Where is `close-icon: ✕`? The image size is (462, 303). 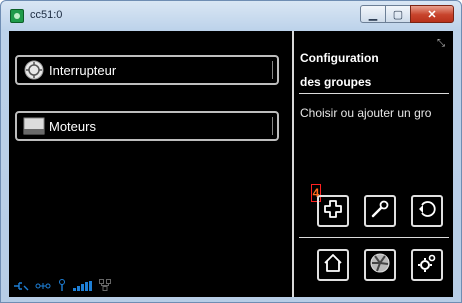
close-icon: ✕ is located at coordinates (432, 14).